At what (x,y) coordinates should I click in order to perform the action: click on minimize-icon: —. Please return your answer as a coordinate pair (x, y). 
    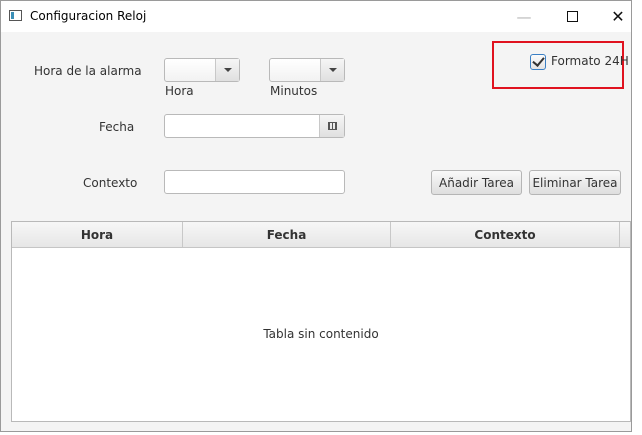
    Looking at the image, I should click on (524, 16).